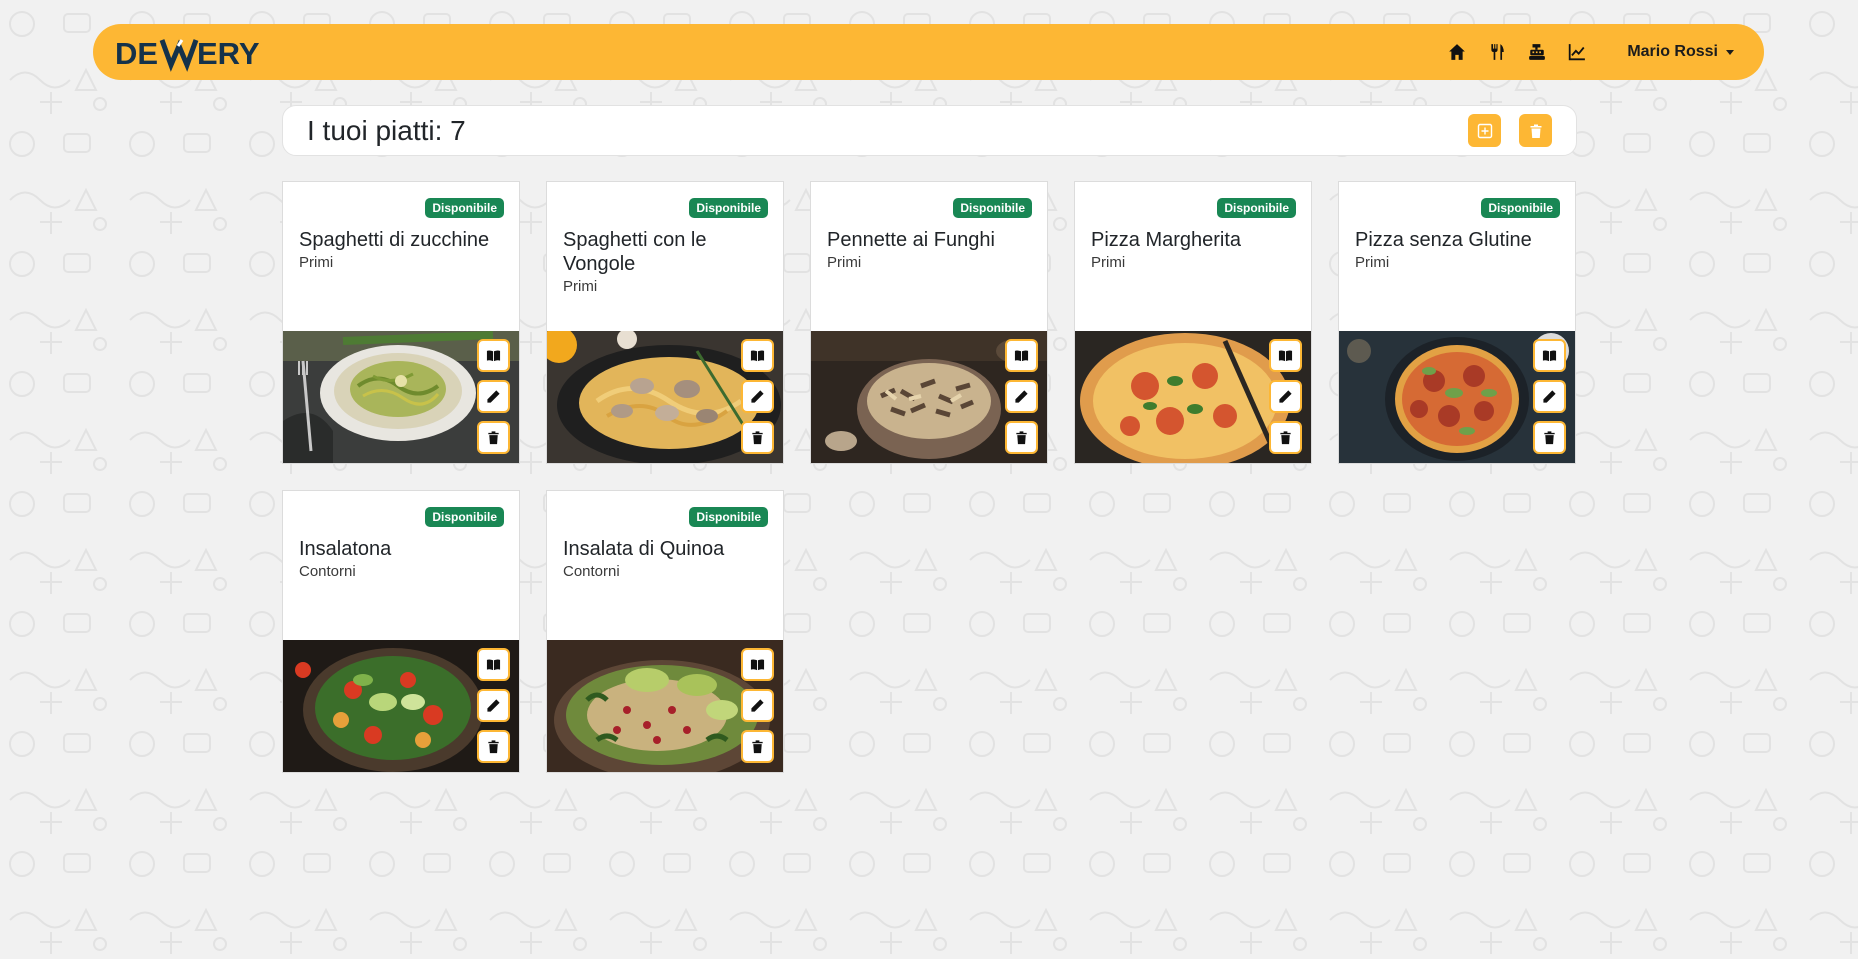 The width and height of the screenshot is (1858, 959). I want to click on caret-down-icon, so click(1730, 52).